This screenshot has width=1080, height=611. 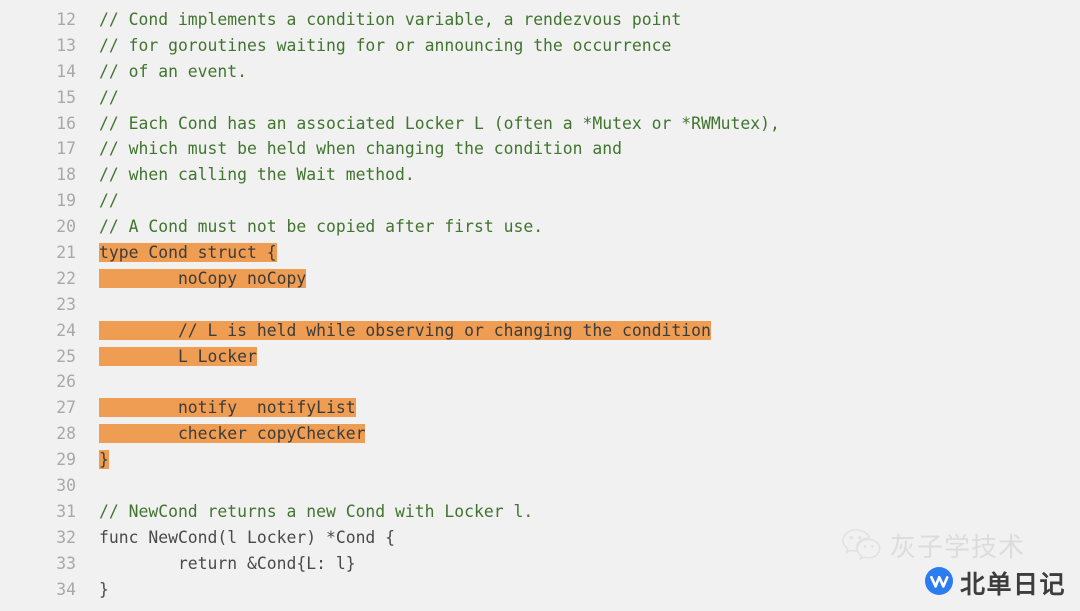 What do you see at coordinates (540, 564) in the screenshot?
I see `code-line: 33 return &Cond{L: l}` at bounding box center [540, 564].